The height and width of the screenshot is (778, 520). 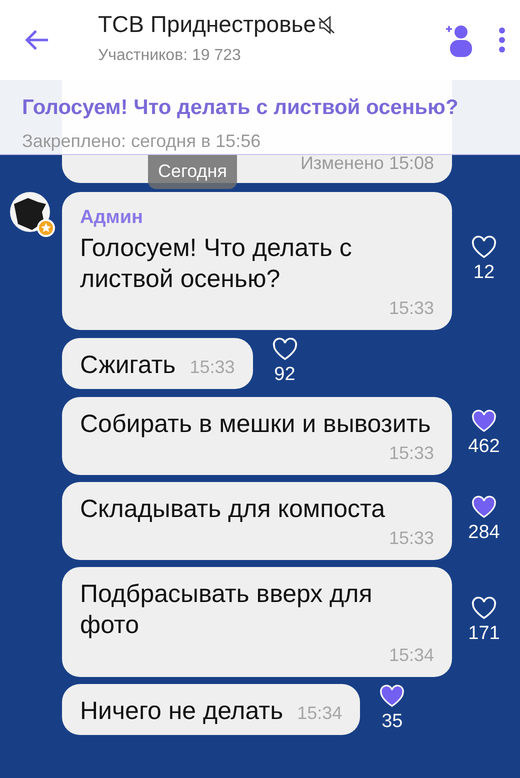 I want to click on date-label: Сегодня, so click(x=192, y=172).